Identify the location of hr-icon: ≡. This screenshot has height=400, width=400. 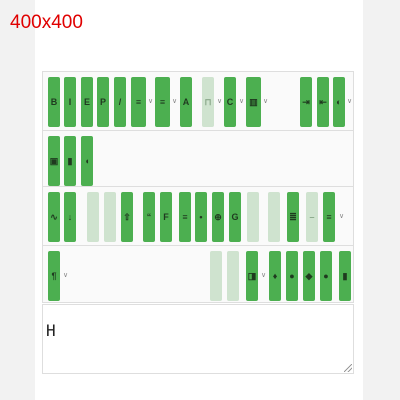
(185, 217).